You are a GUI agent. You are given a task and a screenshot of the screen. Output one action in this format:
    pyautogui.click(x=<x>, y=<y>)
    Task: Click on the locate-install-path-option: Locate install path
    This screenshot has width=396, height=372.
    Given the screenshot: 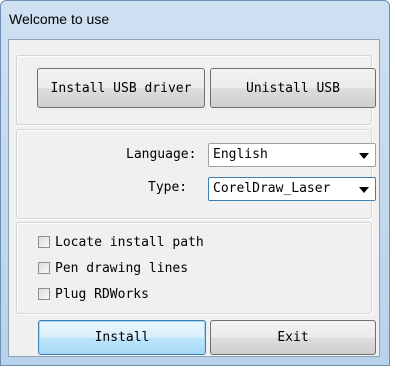 What is the action you would take?
    pyautogui.click(x=121, y=242)
    